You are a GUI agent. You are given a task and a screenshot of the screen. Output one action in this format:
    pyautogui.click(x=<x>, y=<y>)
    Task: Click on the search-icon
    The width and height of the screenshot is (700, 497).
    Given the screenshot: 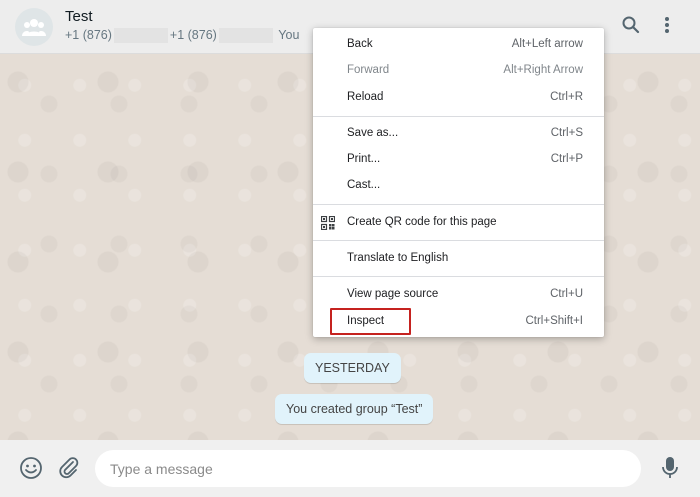 What is the action you would take?
    pyautogui.click(x=631, y=25)
    